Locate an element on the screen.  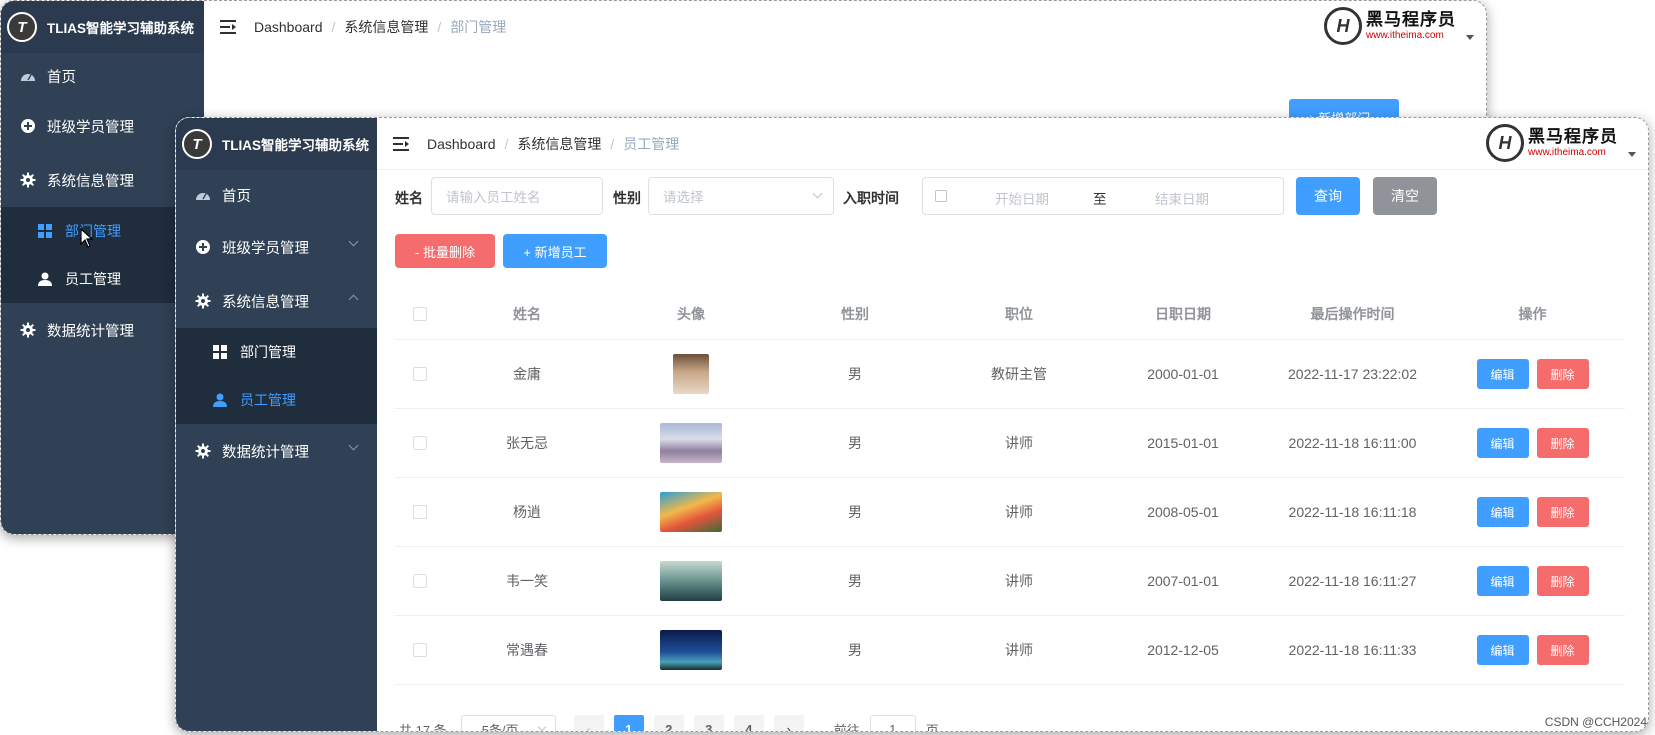
name-input: 请输入员工姓名 is located at coordinates (517, 196).